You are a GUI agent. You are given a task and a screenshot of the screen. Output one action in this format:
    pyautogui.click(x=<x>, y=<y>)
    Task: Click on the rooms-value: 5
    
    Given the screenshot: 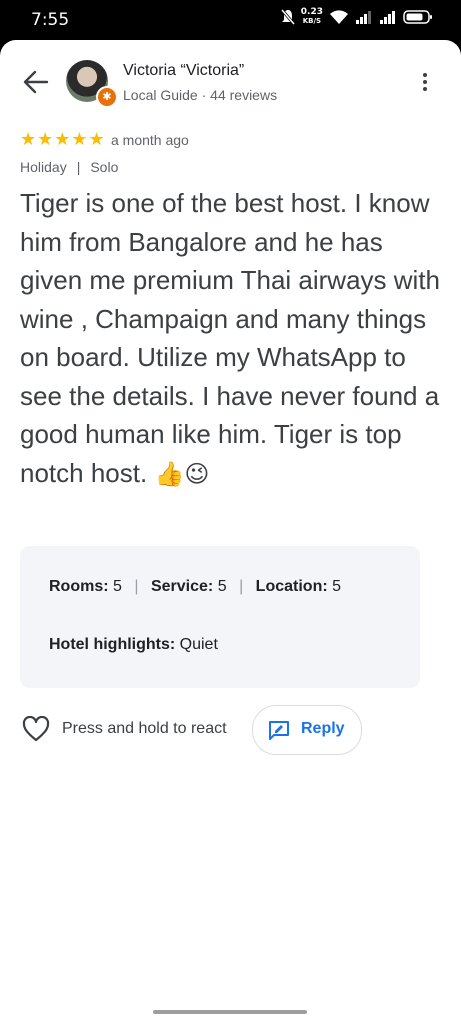 What is the action you would take?
    pyautogui.click(x=117, y=586)
    